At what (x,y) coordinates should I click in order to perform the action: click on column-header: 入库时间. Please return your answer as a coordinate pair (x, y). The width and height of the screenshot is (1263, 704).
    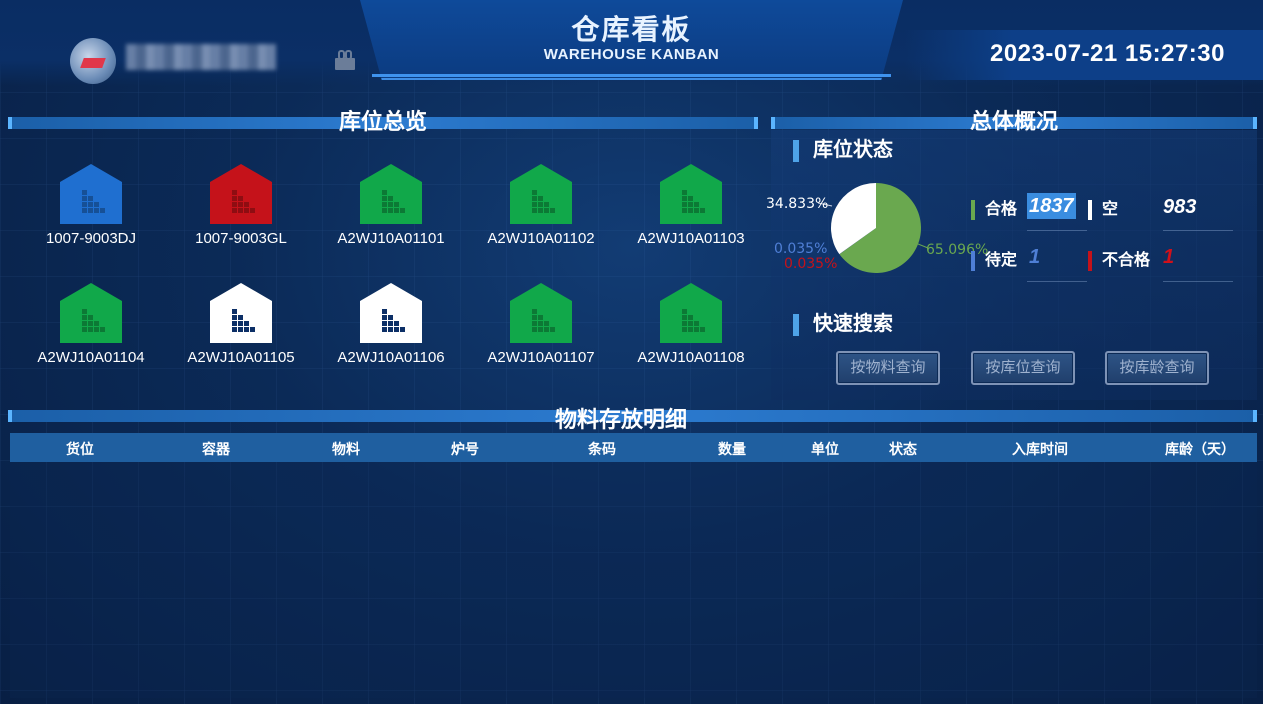
    Looking at the image, I should click on (1040, 449).